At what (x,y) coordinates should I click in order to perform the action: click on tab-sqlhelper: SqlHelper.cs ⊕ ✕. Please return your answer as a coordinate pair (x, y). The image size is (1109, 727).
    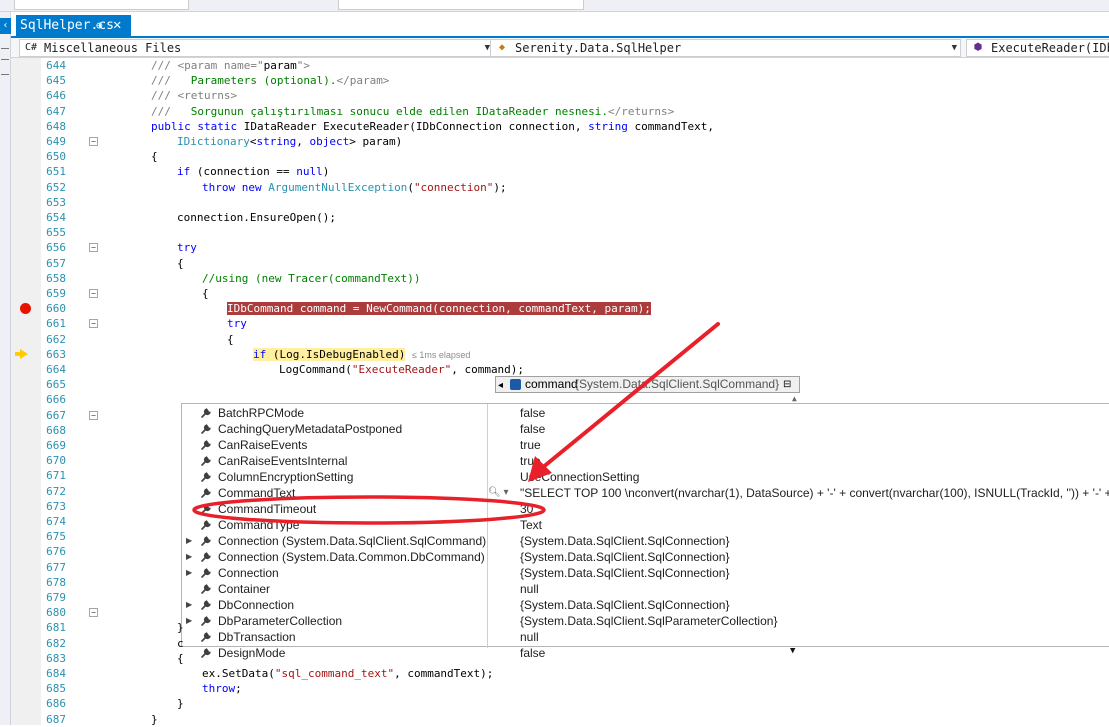
    Looking at the image, I should click on (73, 25).